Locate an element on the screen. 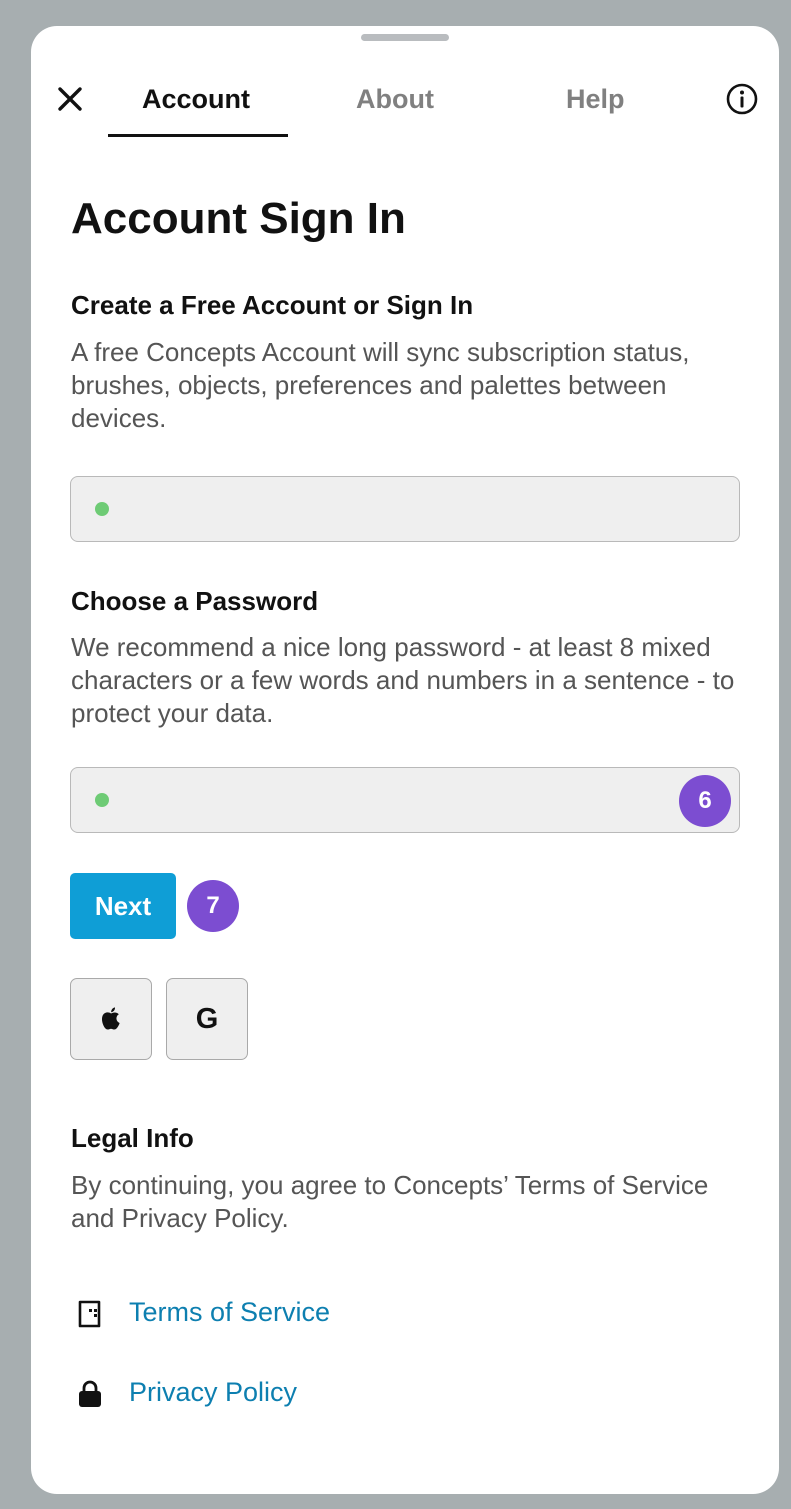 The height and width of the screenshot is (1509, 791). privacy-policy-label: Privacy Policy is located at coordinates (213, 1392).